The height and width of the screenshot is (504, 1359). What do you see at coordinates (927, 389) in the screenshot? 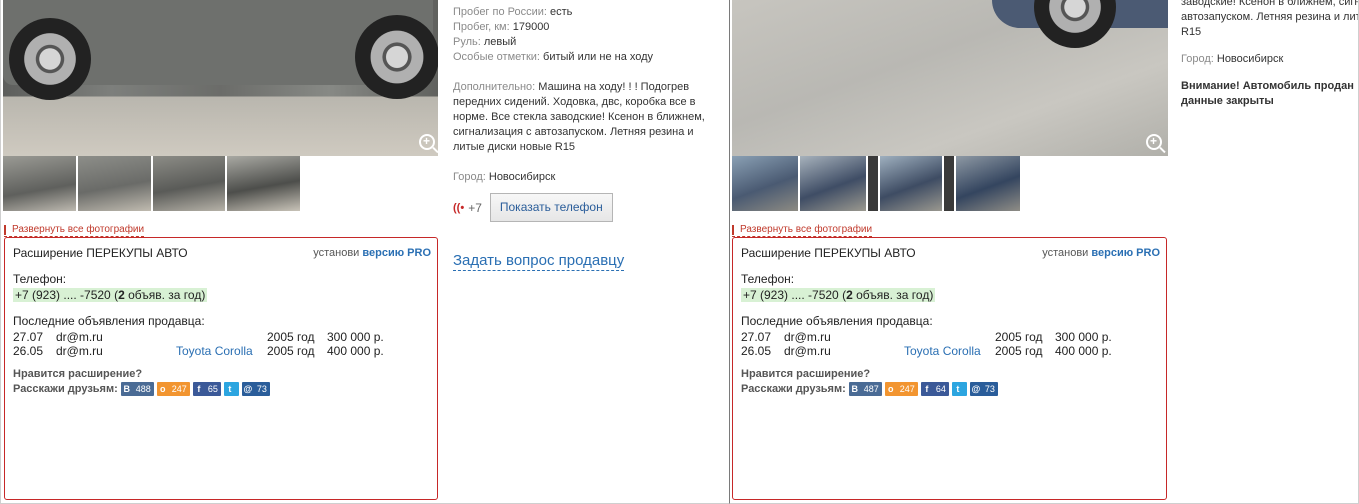
I see `facebook-icon: f` at bounding box center [927, 389].